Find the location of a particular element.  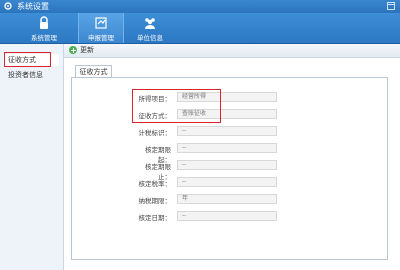

toolbar-declaration-management: 申报管理 is located at coordinates (101, 28).